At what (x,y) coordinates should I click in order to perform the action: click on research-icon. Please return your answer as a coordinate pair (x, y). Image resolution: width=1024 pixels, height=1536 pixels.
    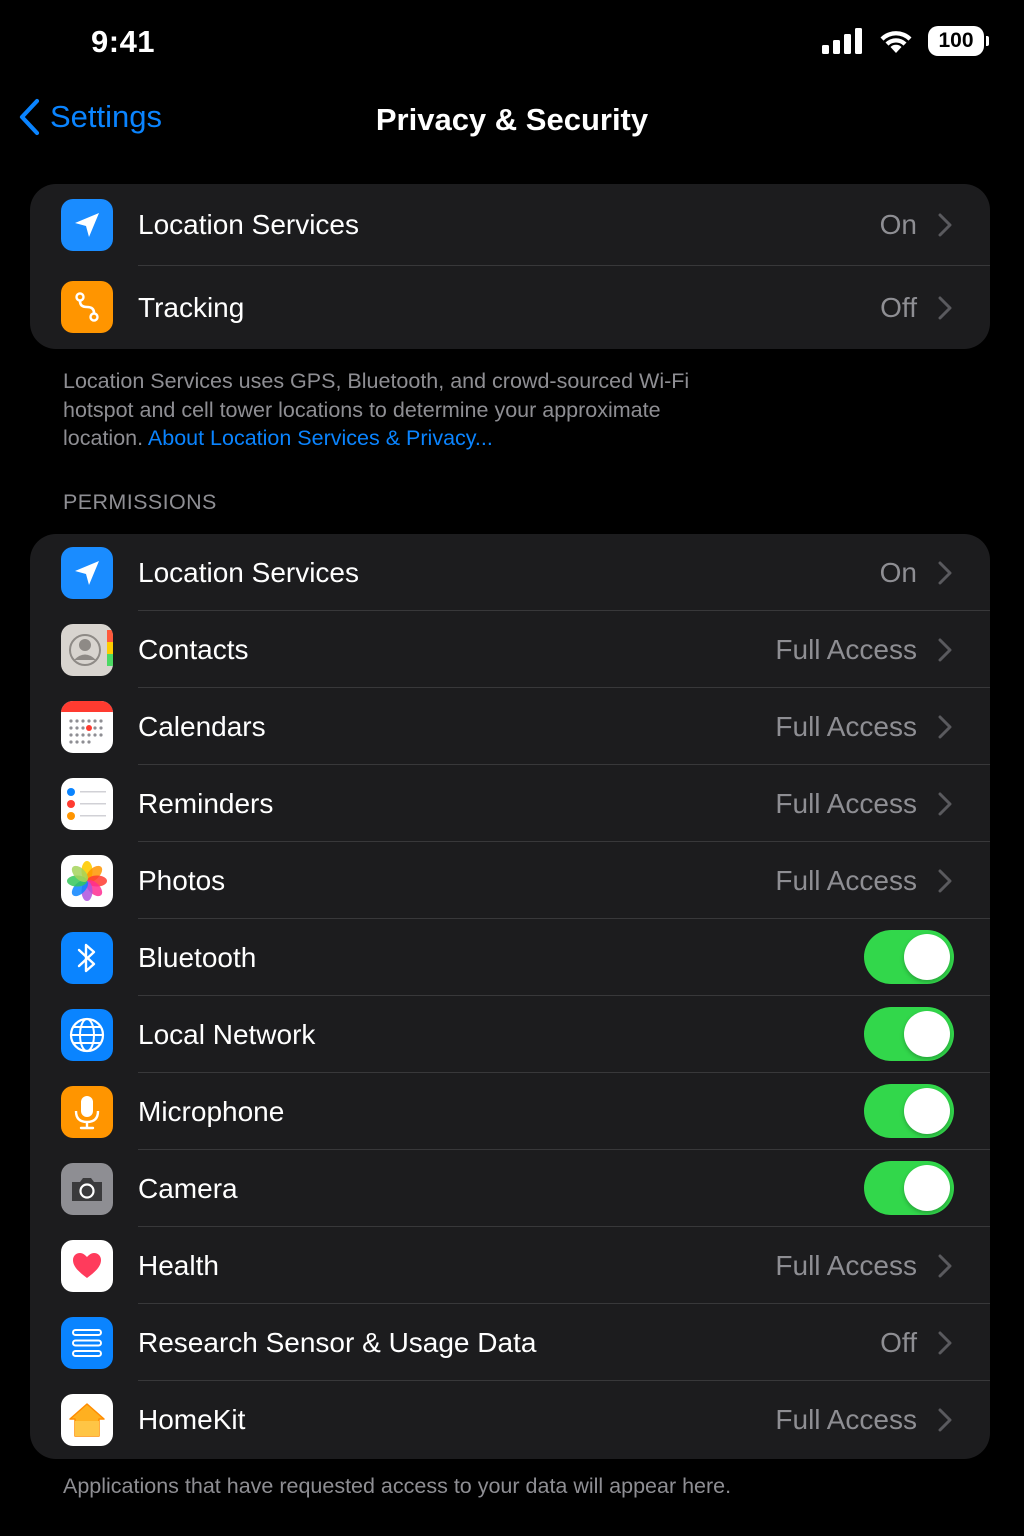
    Looking at the image, I should click on (87, 1343).